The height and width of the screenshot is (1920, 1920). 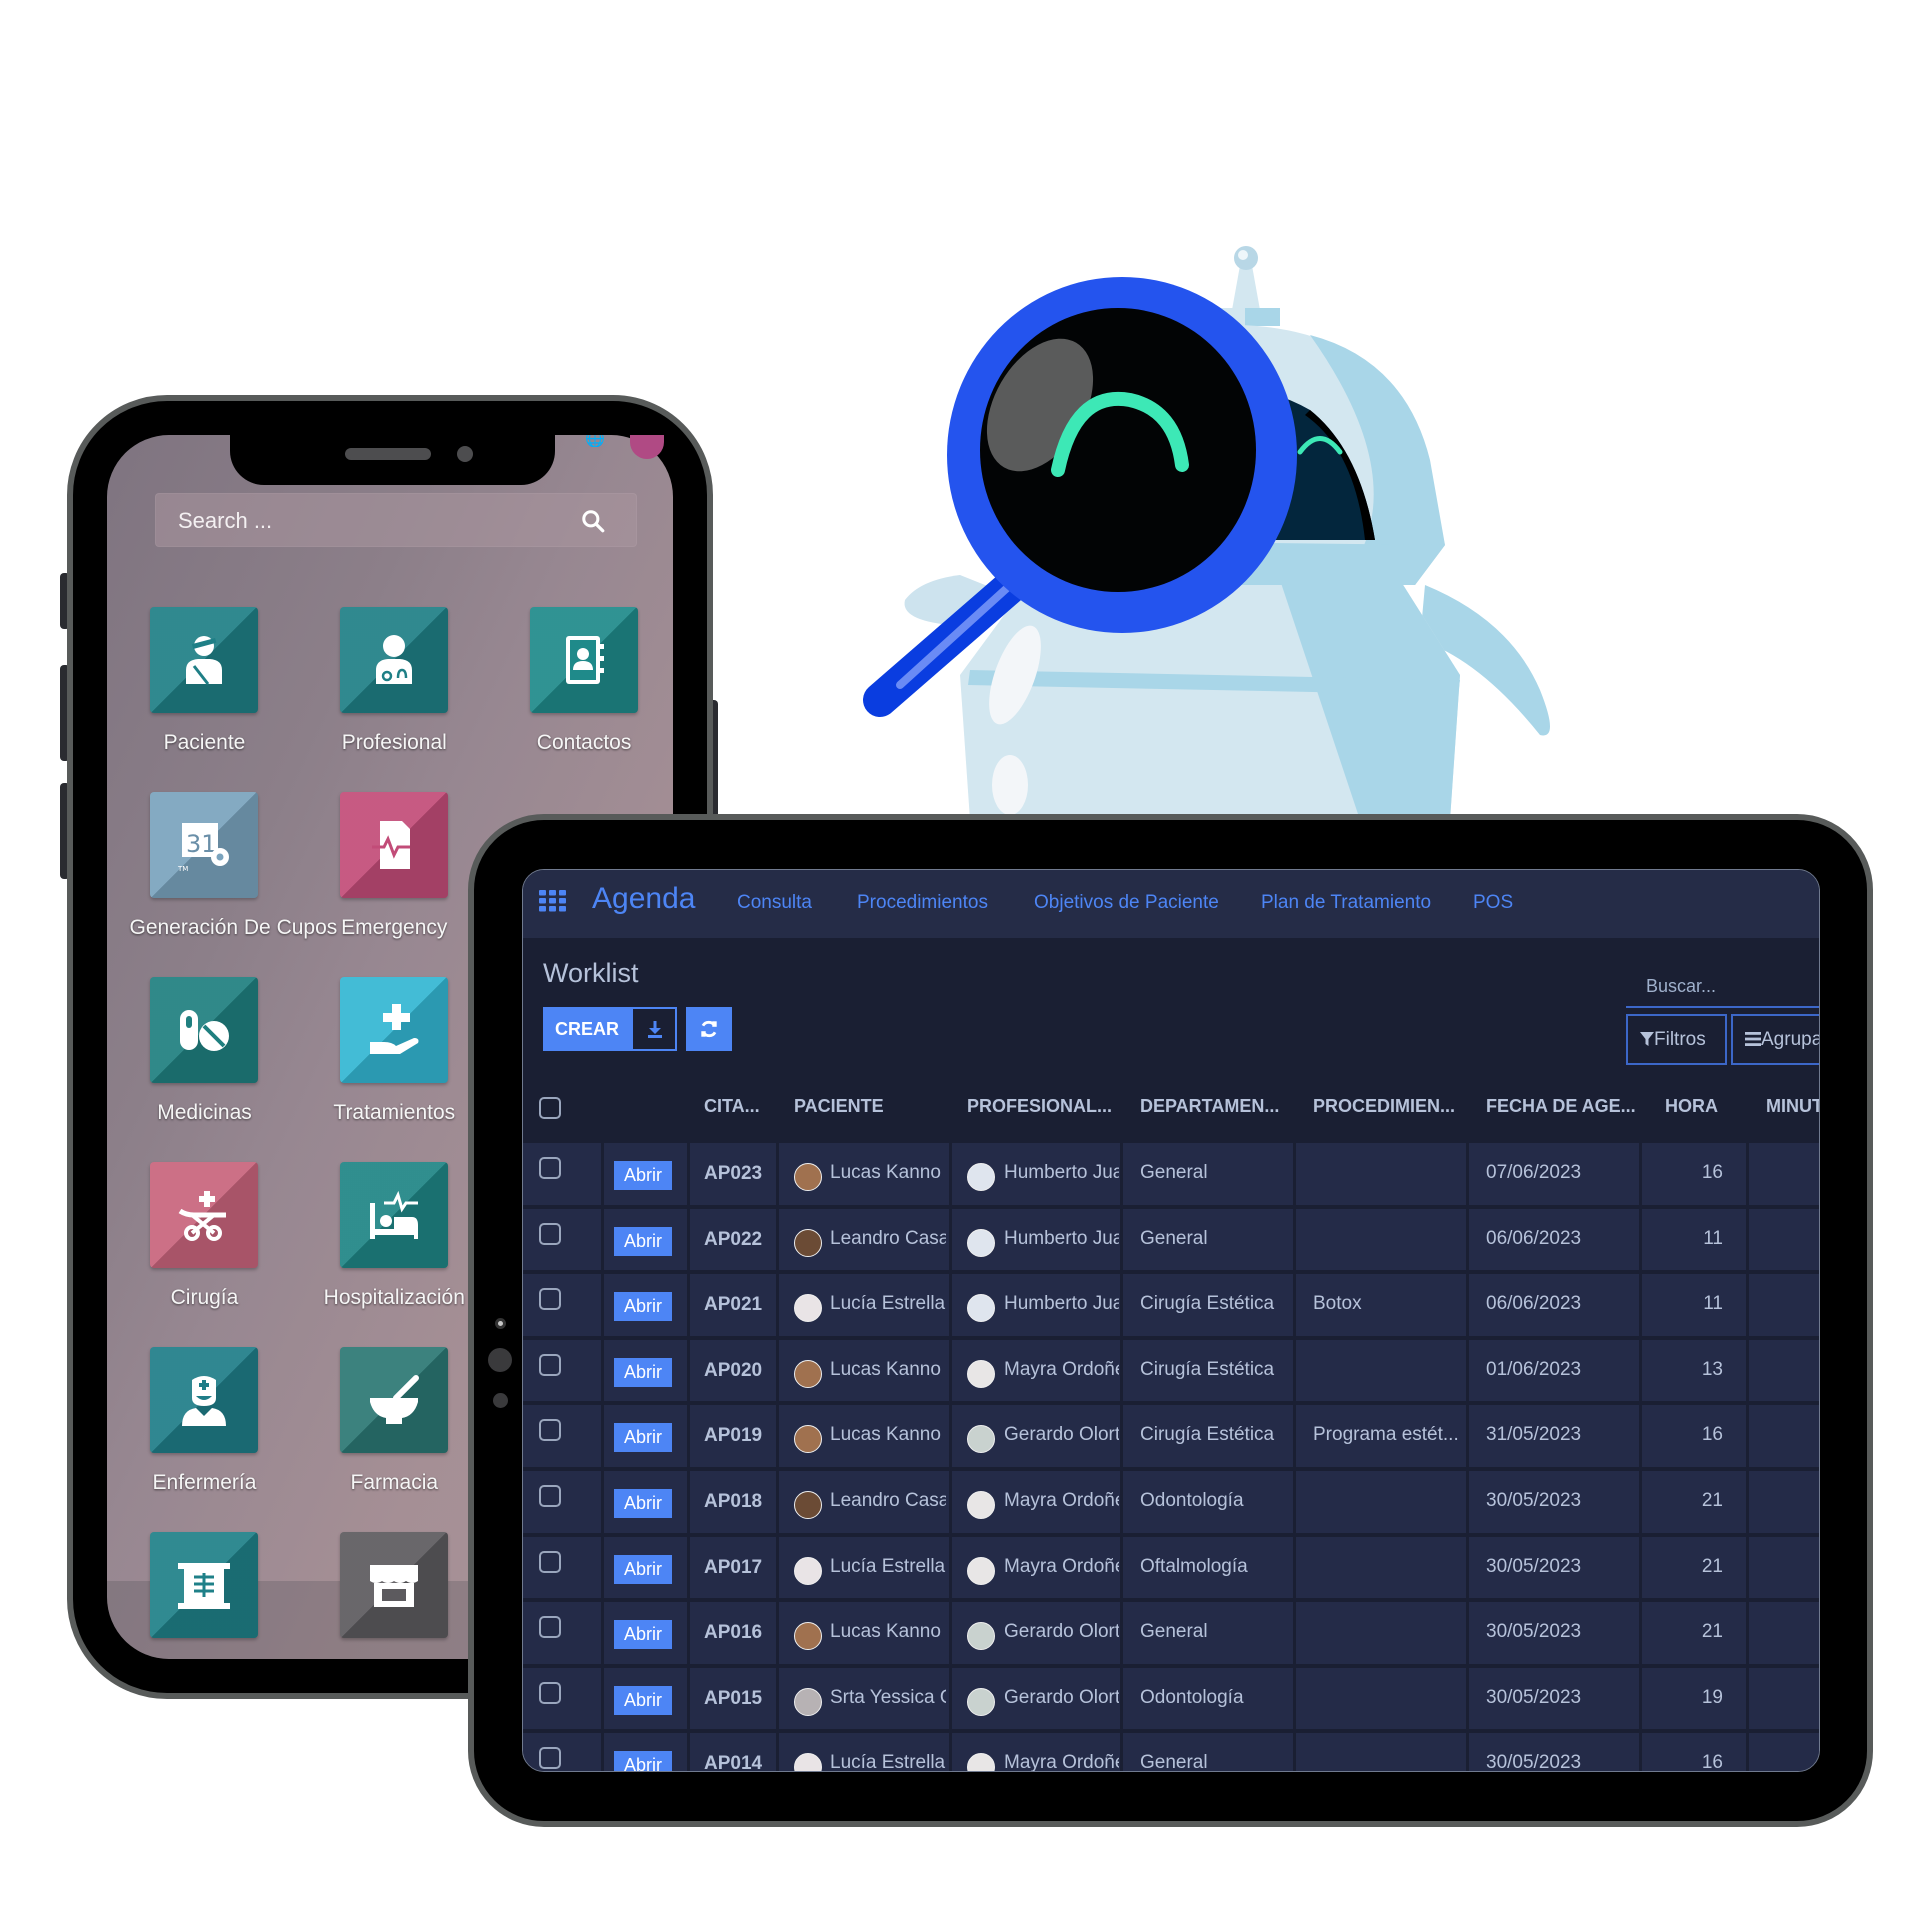 I want to click on app-paciente: Paciente, so click(x=204, y=681).